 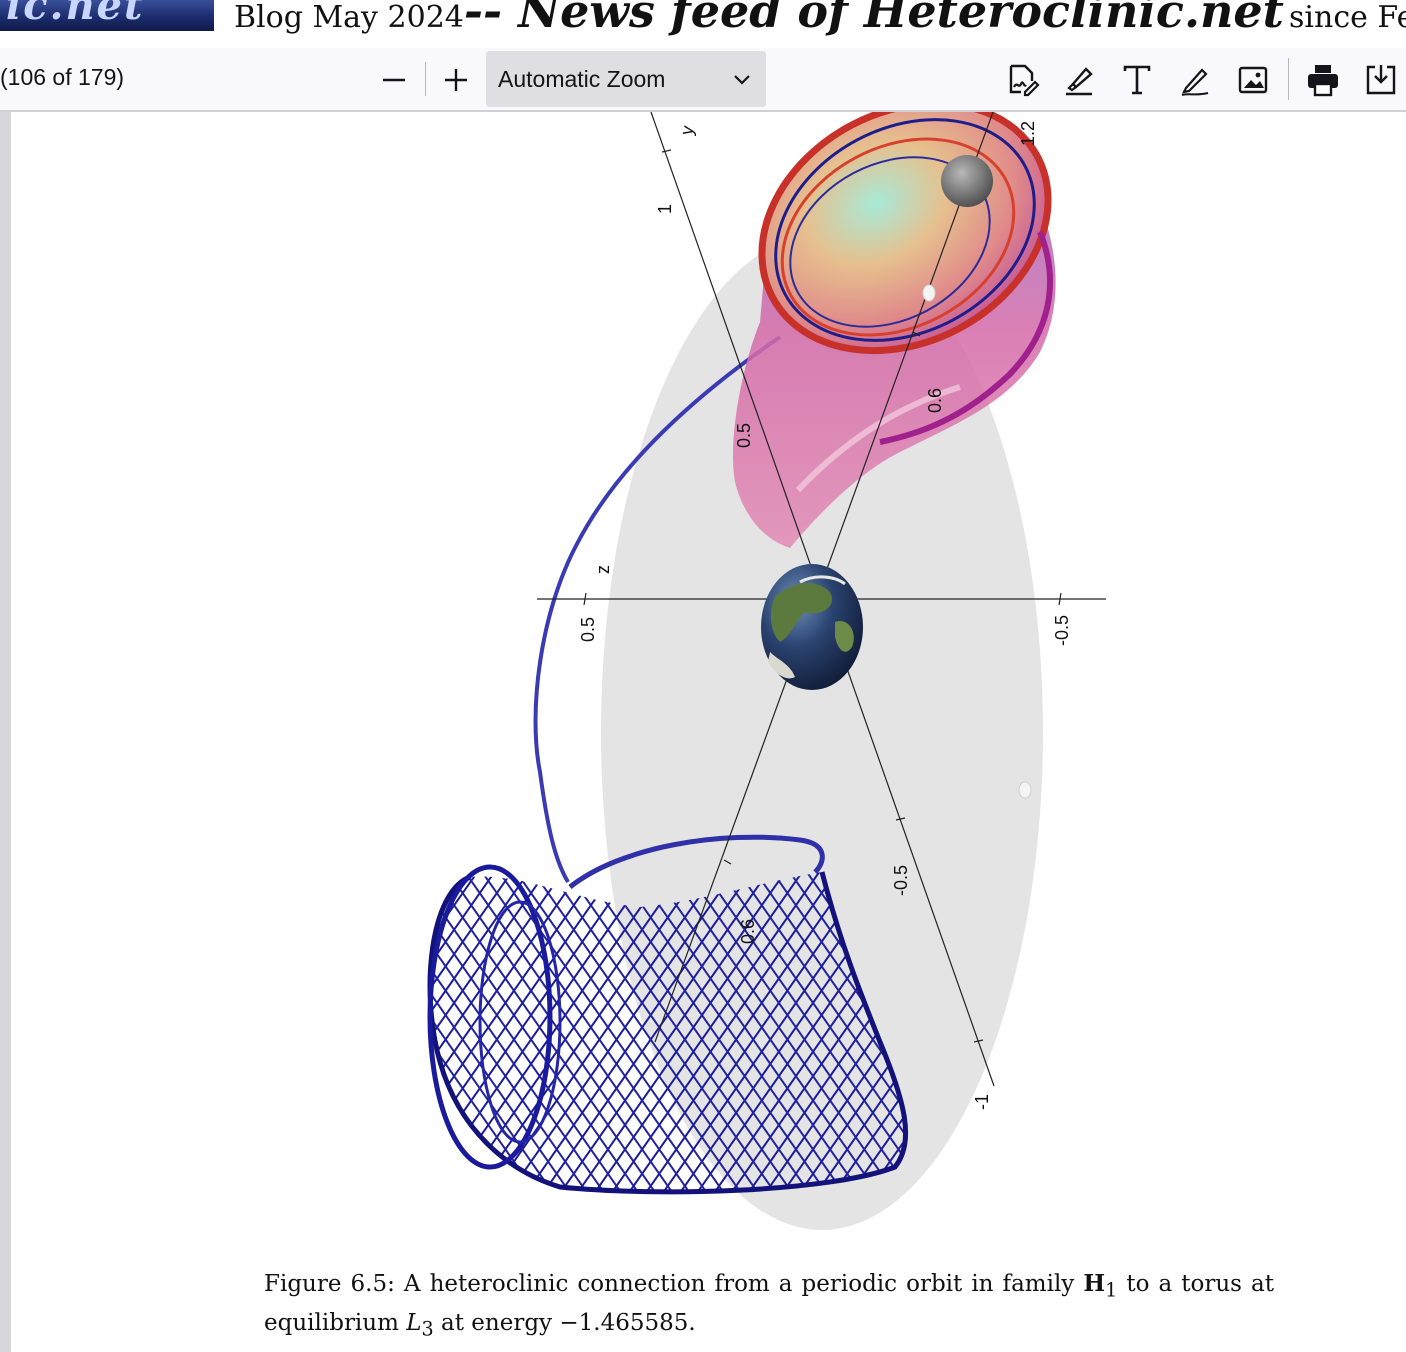 I want to click on print-button, so click(x=1323, y=80).